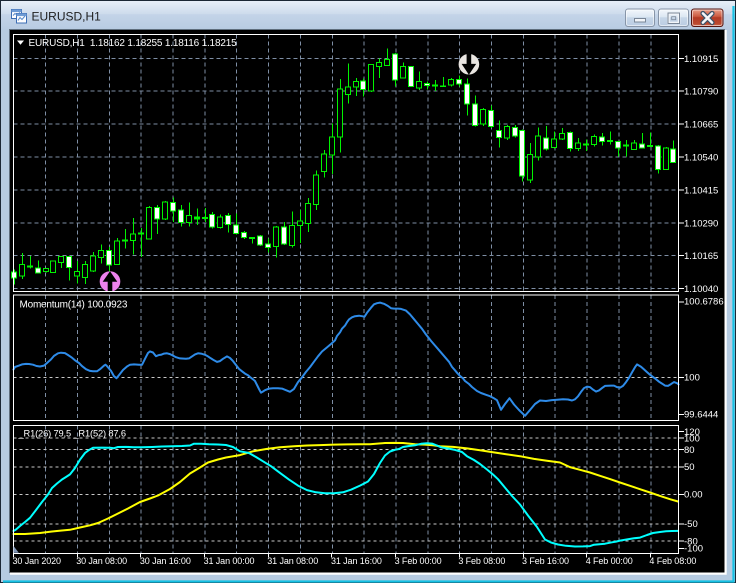  What do you see at coordinates (689, 450) in the screenshot?
I see `svg-text: 80` at bounding box center [689, 450].